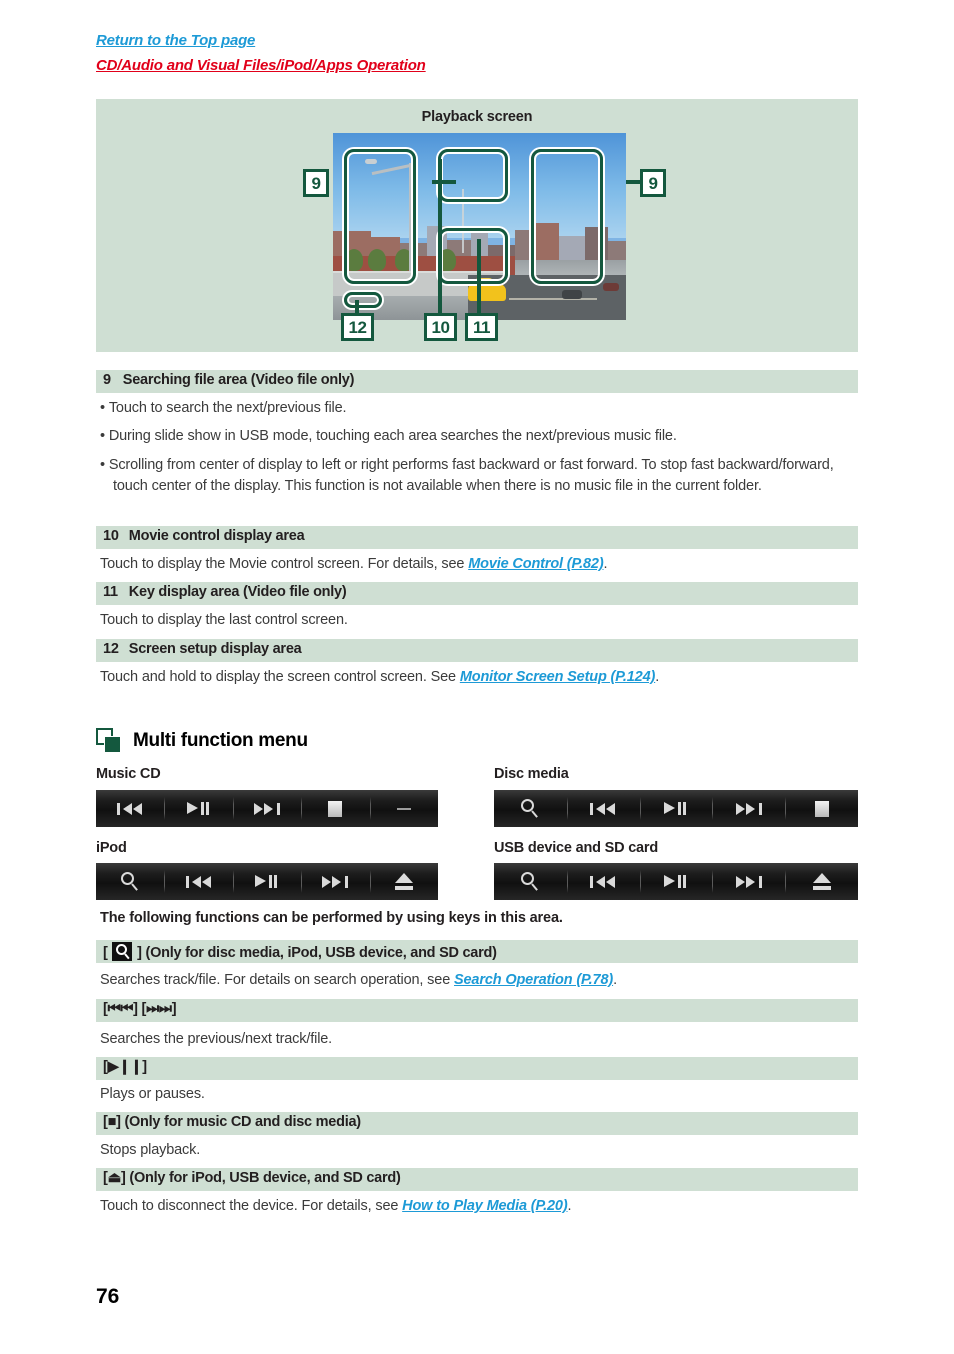 This screenshot has height=1354, width=954. What do you see at coordinates (175, 41) in the screenshot?
I see `return-to-top-link: Return to the Top page` at bounding box center [175, 41].